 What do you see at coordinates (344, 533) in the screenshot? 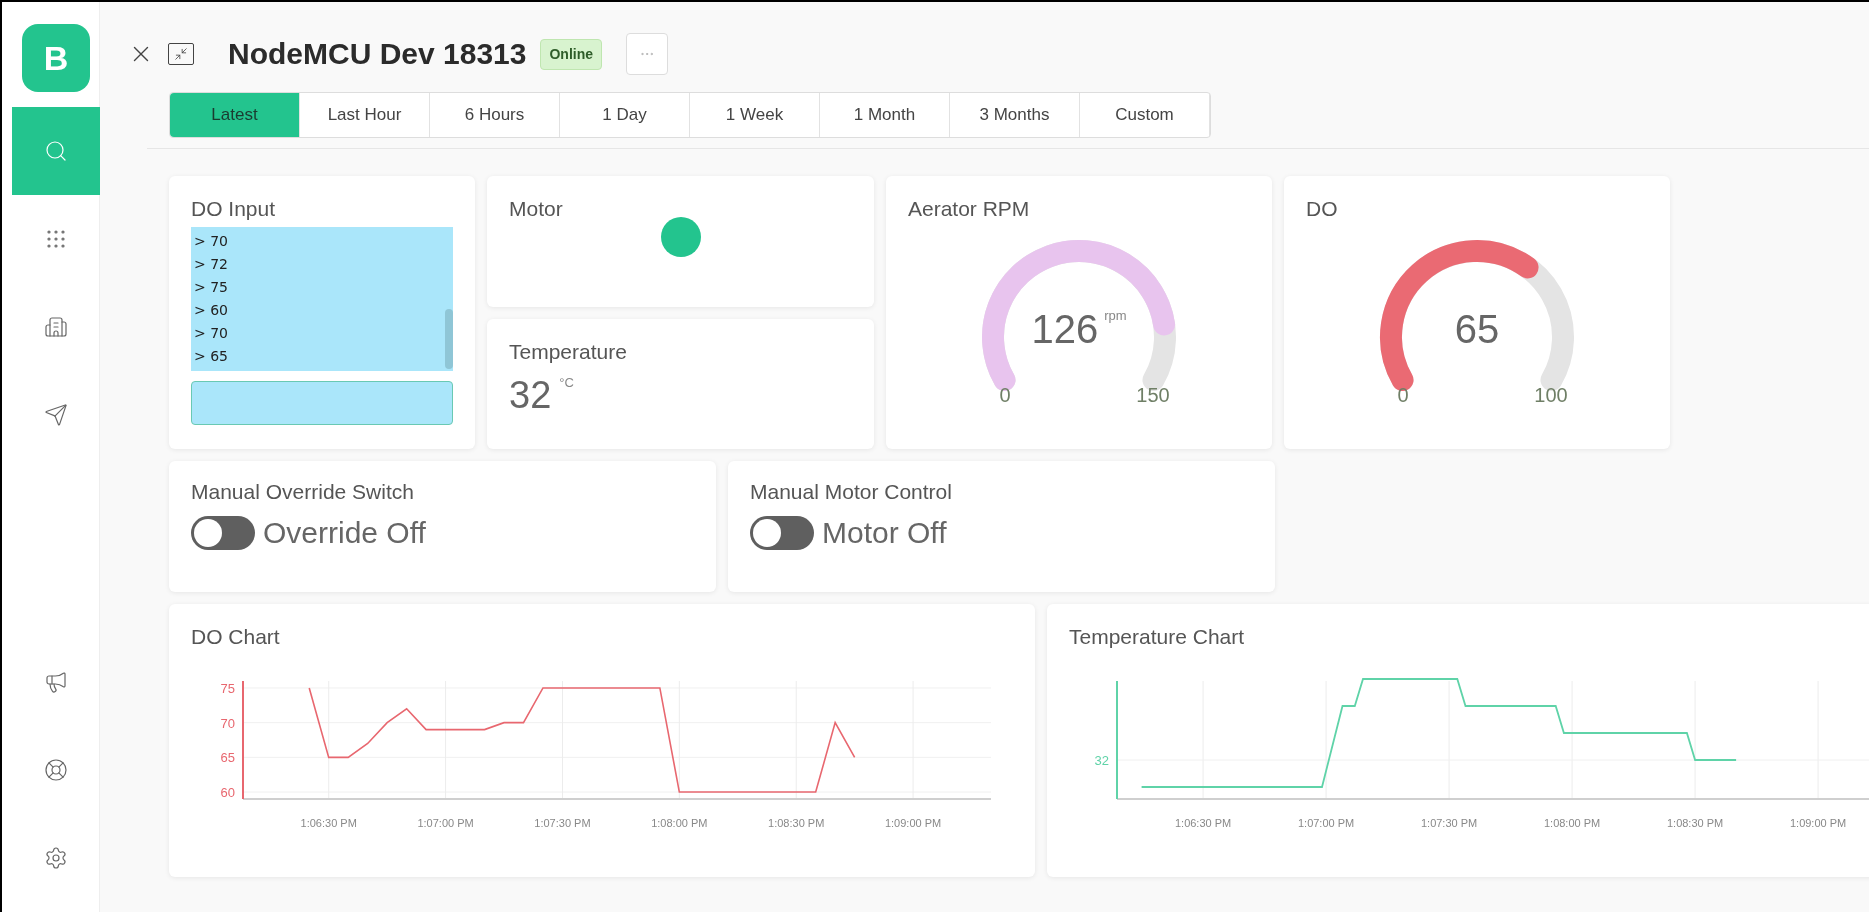
I see `switch-label: Override Off` at bounding box center [344, 533].